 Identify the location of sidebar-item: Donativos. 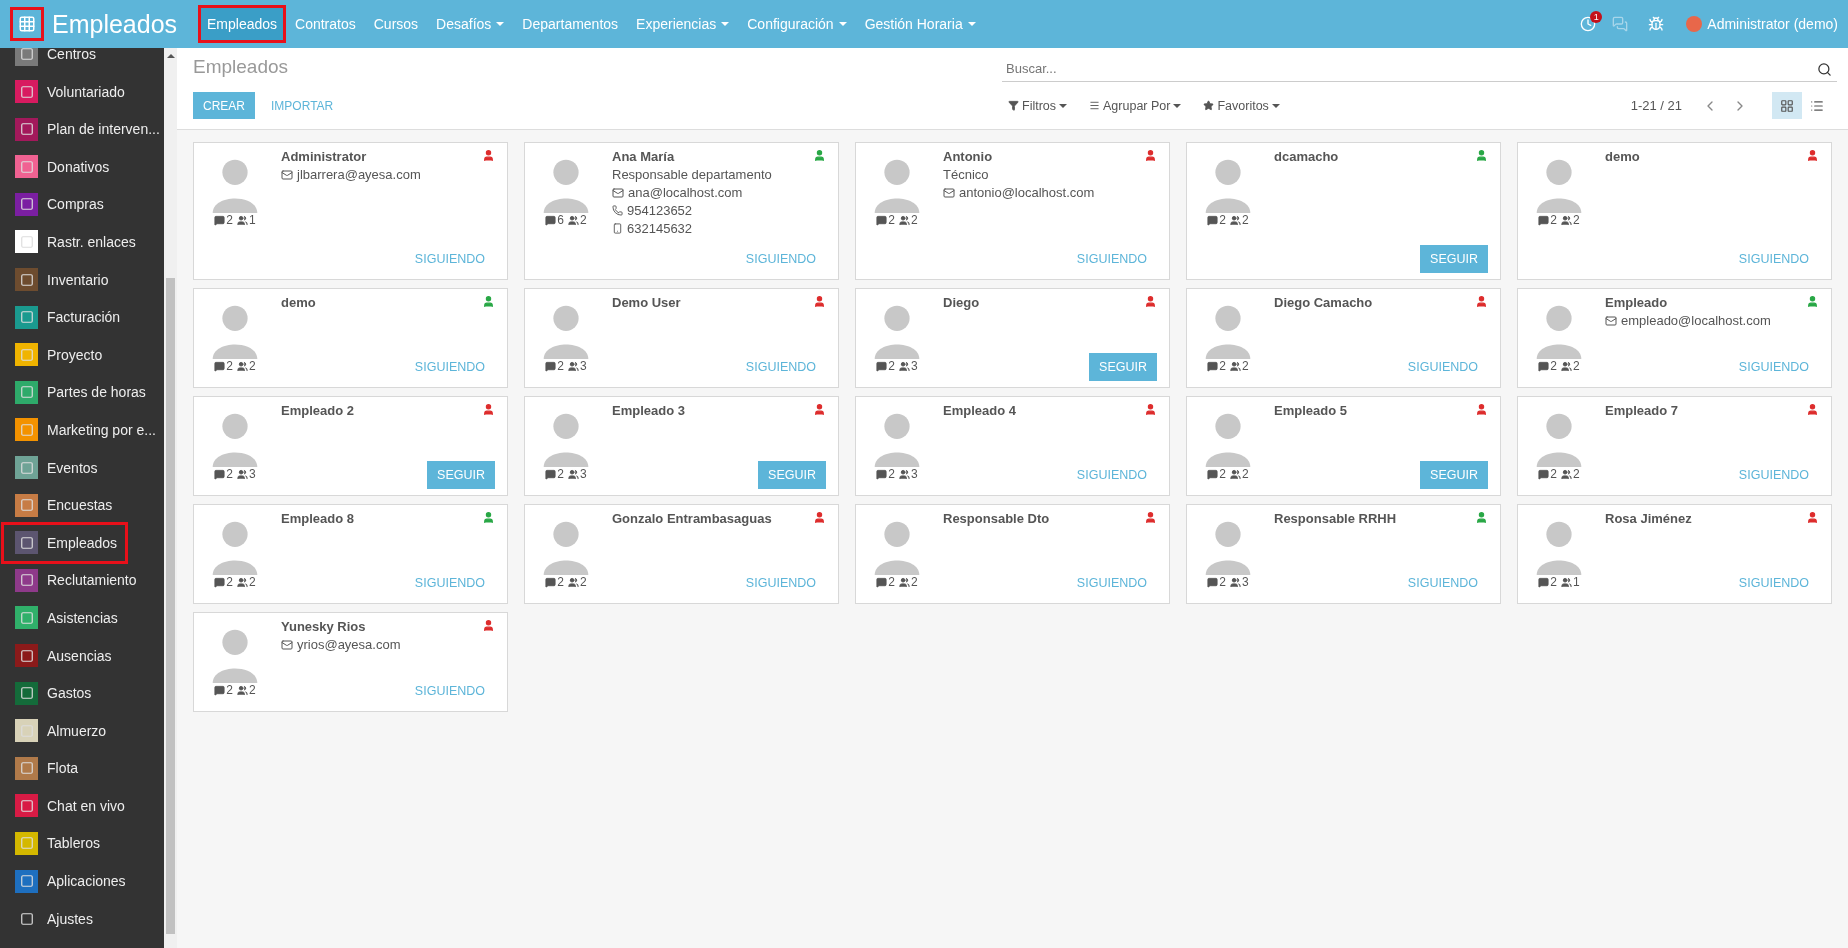
(61, 166).